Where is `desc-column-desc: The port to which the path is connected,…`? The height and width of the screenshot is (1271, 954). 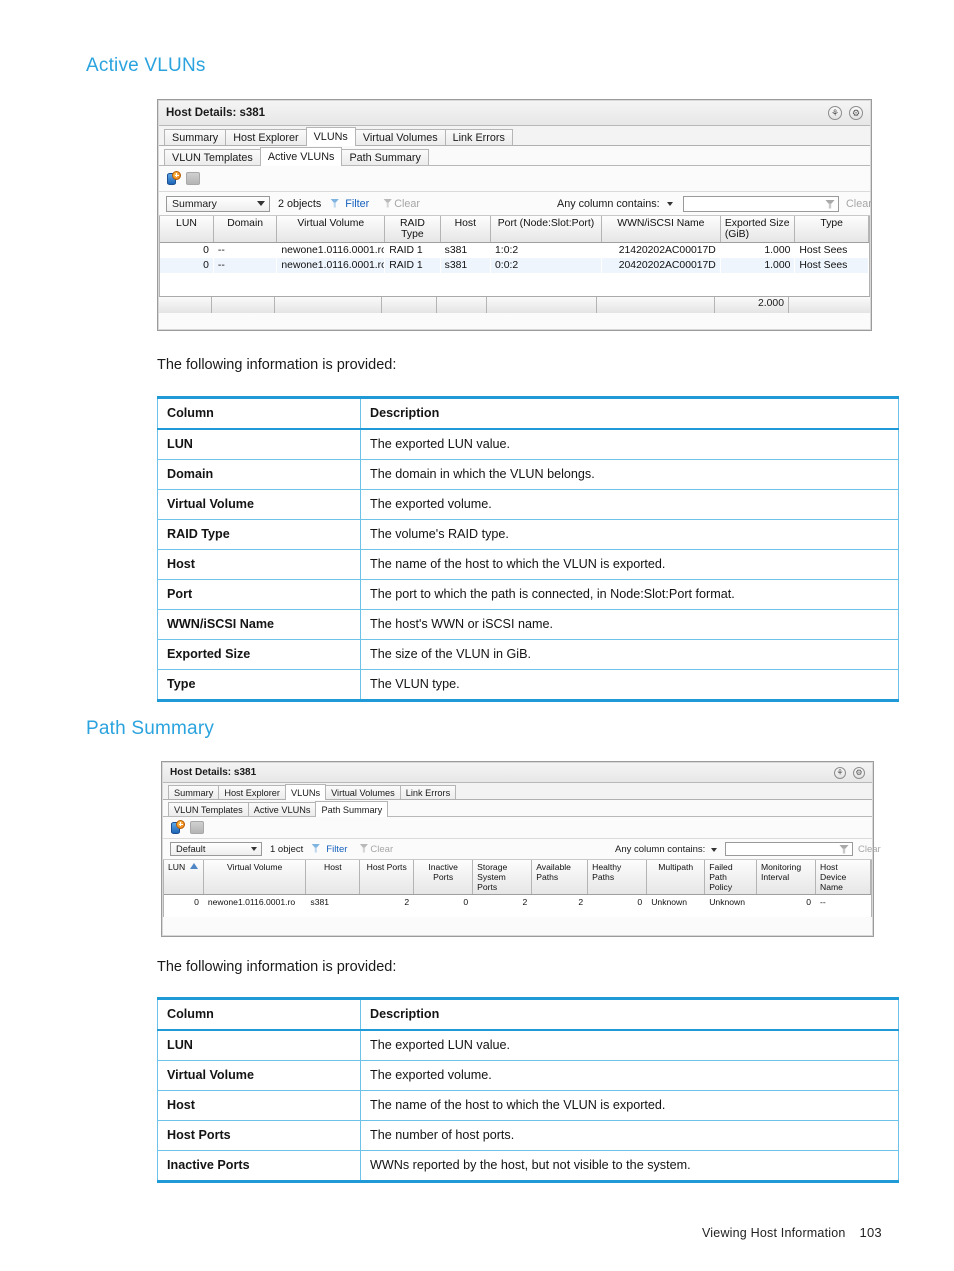 desc-column-desc: The port to which the path is connected,… is located at coordinates (629, 594).